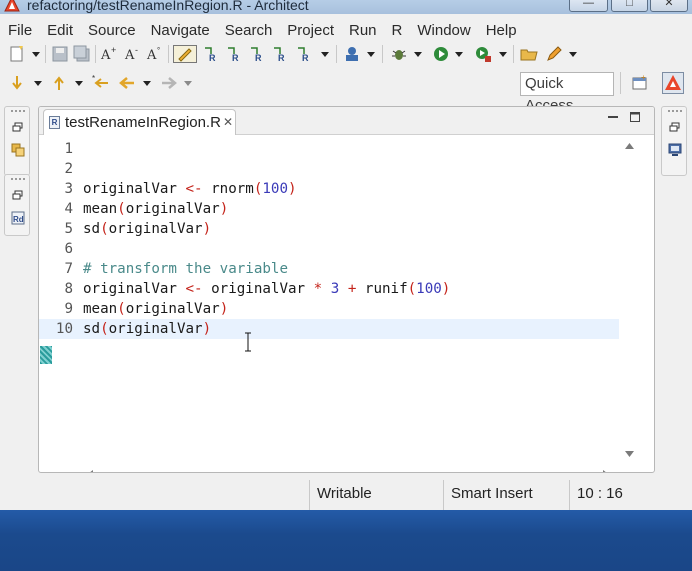 This screenshot has height=571, width=692. I want to click on navigation-toolbar: * Quick Access +, so click(346, 92).